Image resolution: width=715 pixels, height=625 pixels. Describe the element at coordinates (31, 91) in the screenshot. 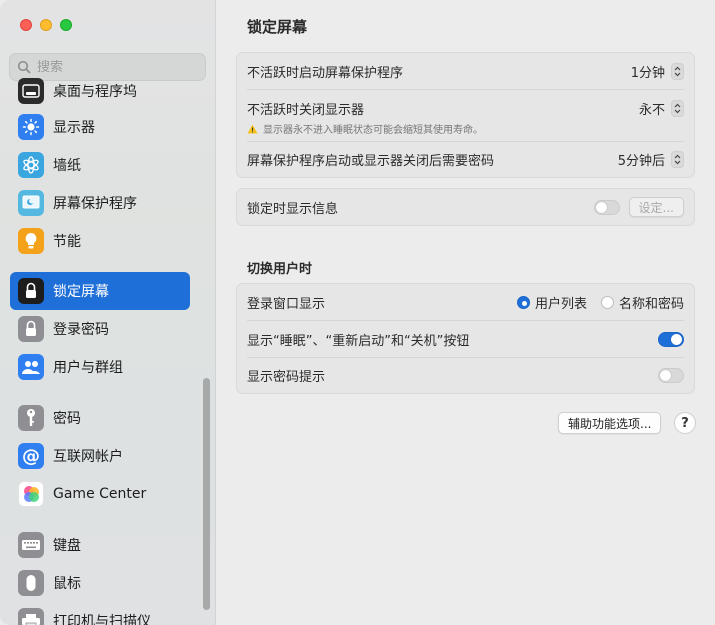

I see `dock-icon` at that location.